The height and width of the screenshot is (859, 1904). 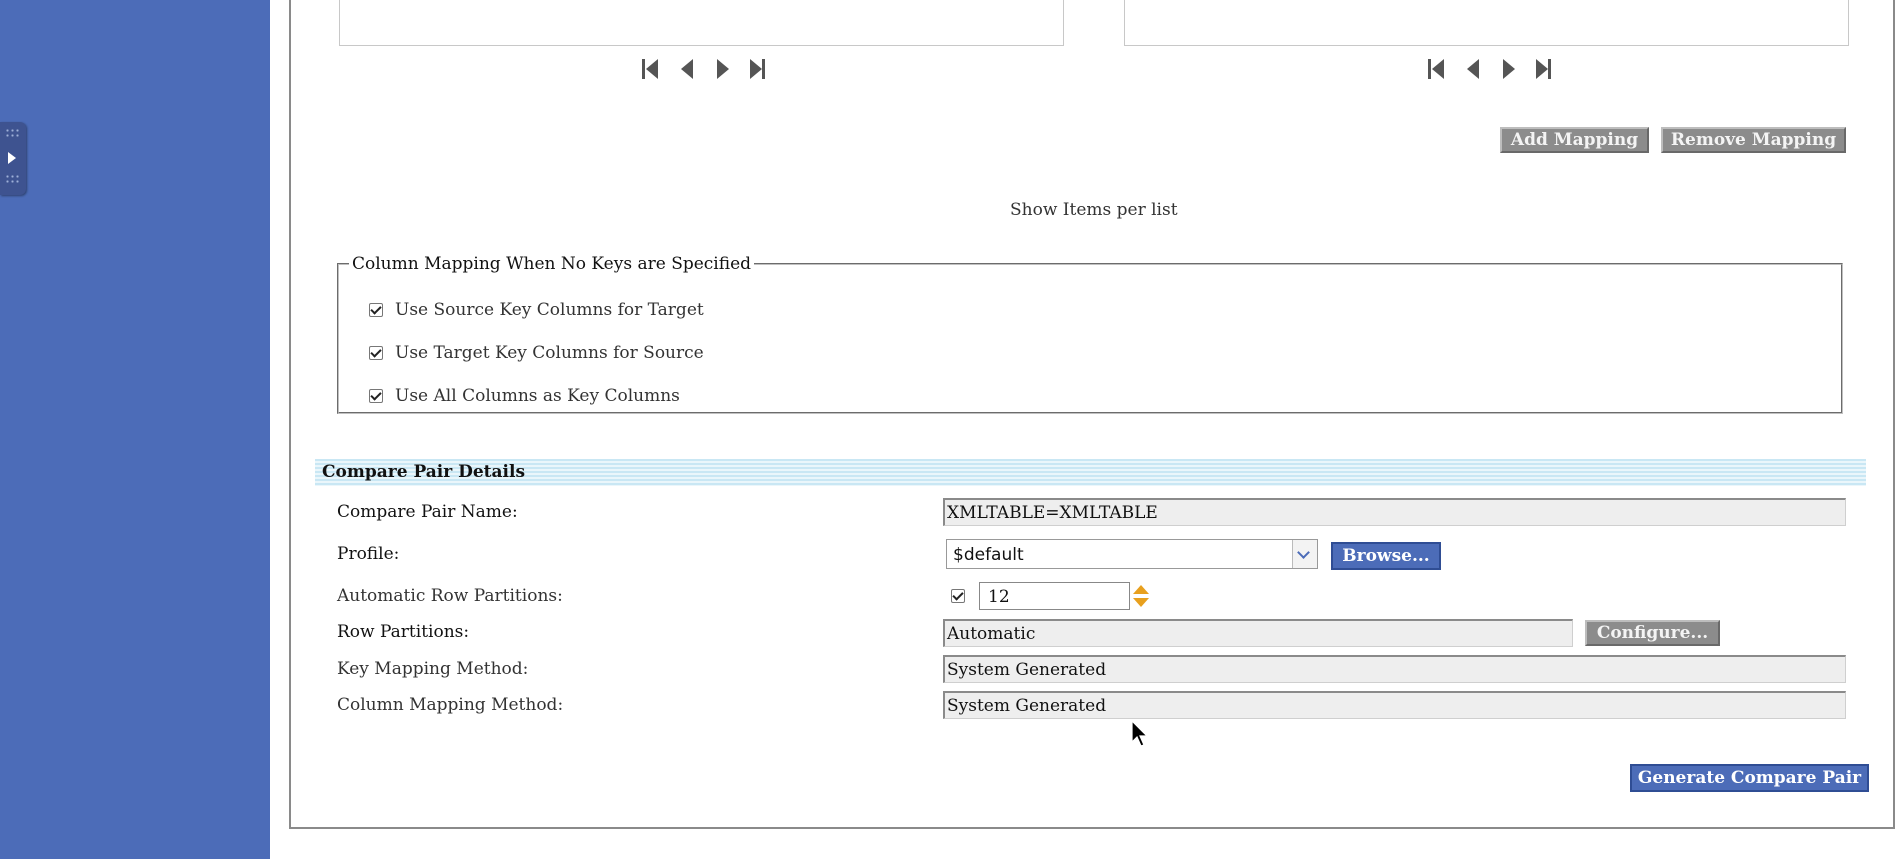 I want to click on automatic-row-partitions-checkbox, so click(x=958, y=596).